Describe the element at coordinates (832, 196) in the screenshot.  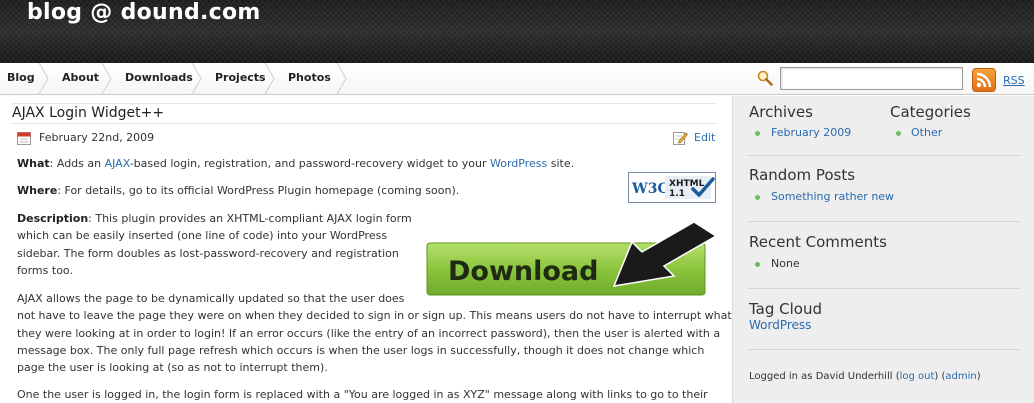
I see `random-post-link: Something rather new` at that location.